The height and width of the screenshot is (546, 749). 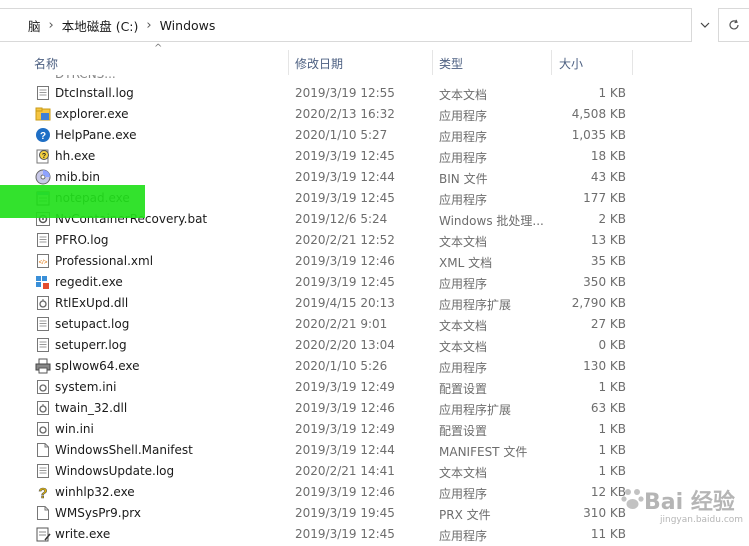 I want to click on breadcrumb-item-windows: Windows, so click(x=188, y=25).